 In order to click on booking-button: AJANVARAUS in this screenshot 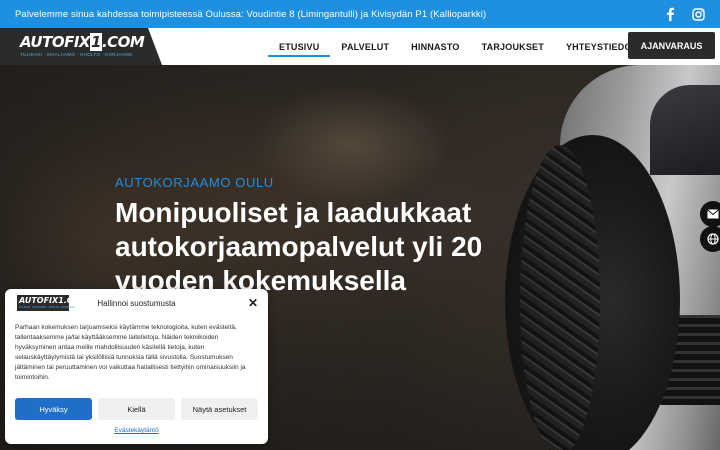, I will do `click(671, 45)`.